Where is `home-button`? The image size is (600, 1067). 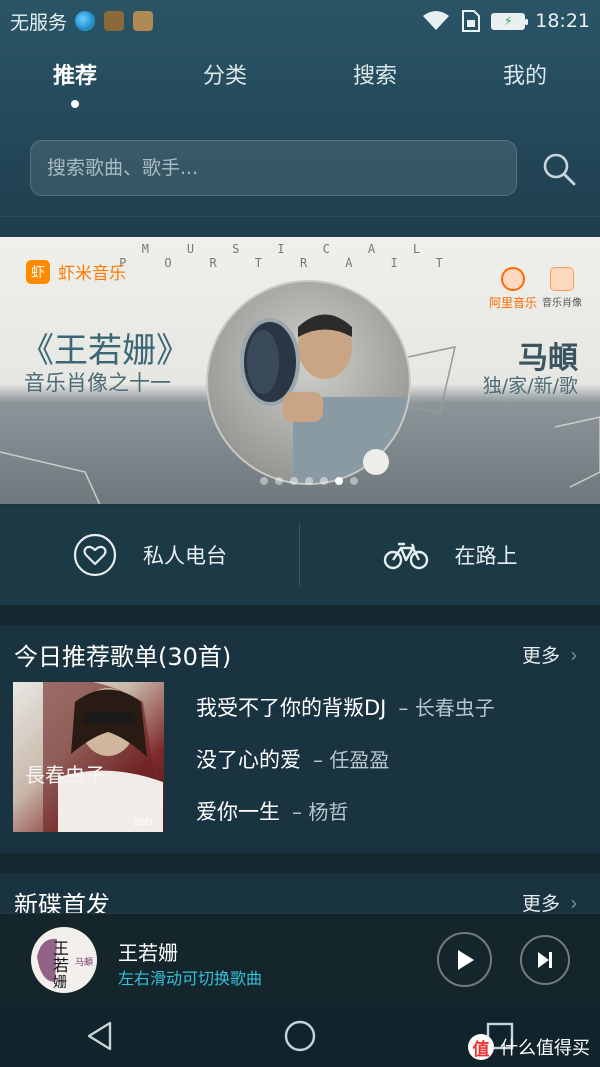
home-button is located at coordinates (300, 1036).